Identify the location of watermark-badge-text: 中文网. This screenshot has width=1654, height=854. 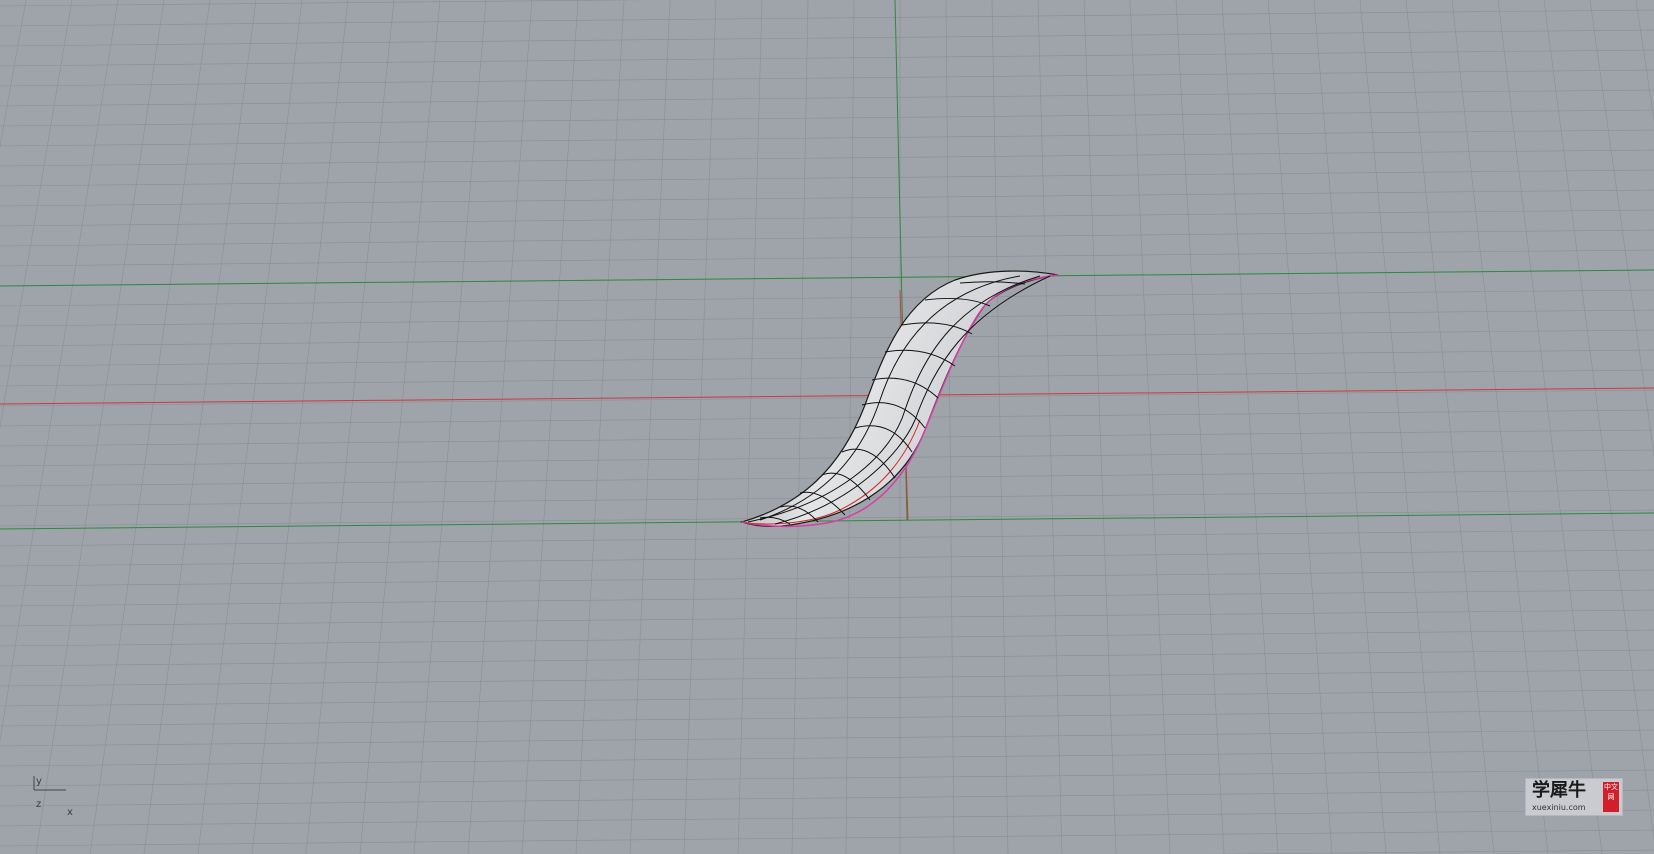
(1611, 792).